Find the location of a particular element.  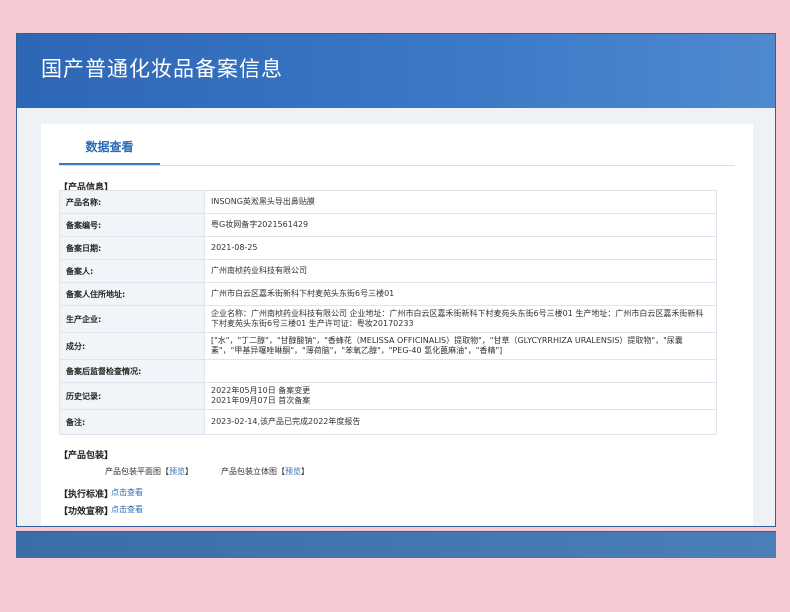

table-row: 备案人: 广州南桢药业科技有限公司 is located at coordinates (388, 271).